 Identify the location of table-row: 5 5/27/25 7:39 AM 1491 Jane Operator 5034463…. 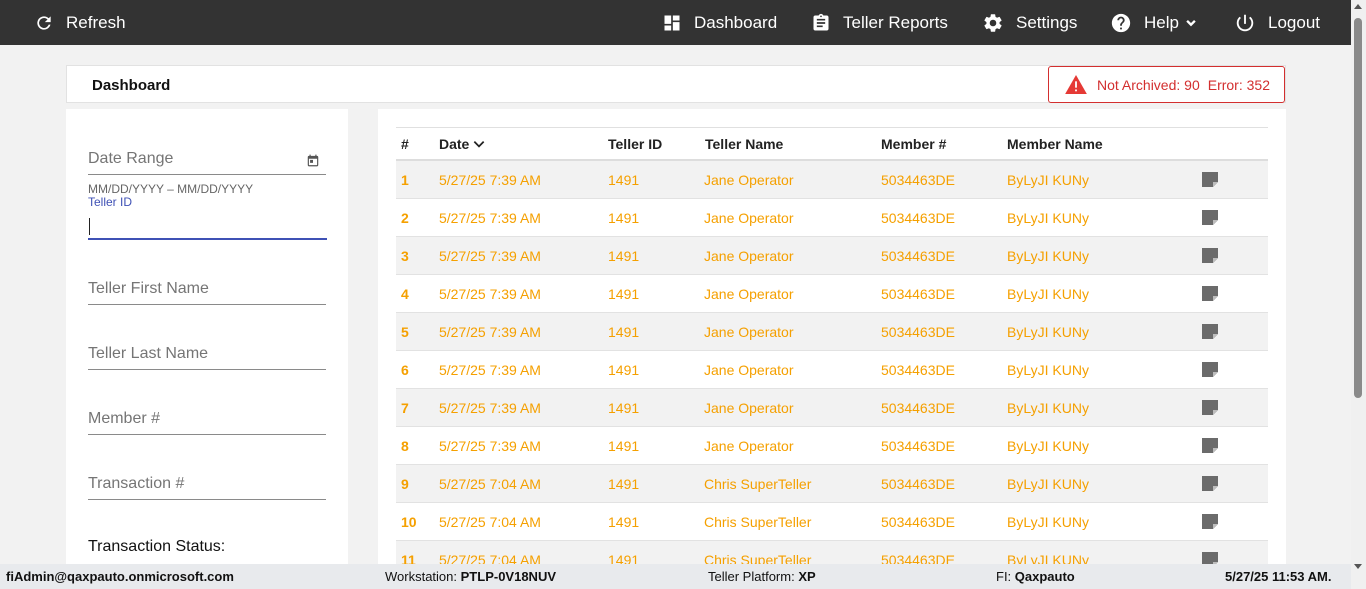
(832, 332).